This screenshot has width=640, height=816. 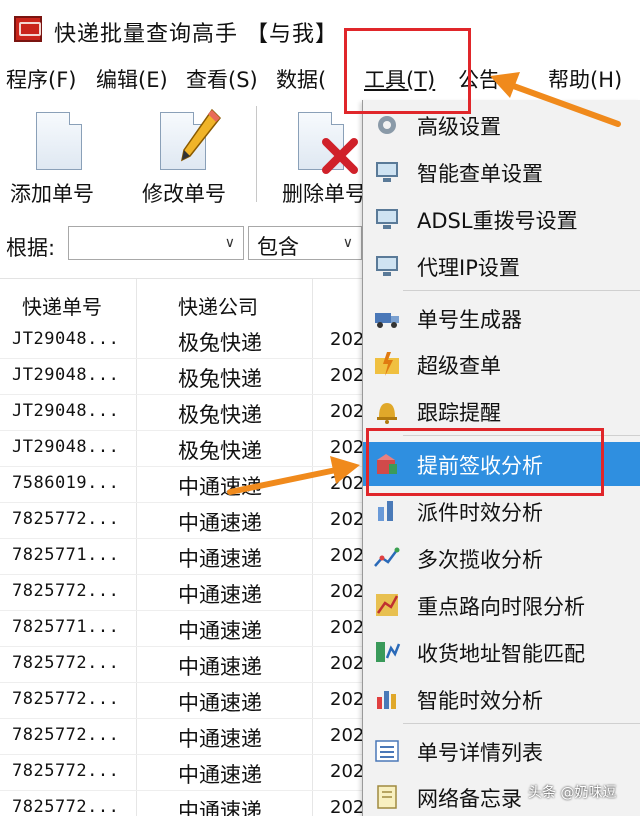 I want to click on delete-number-button: 删除单号, so click(x=323, y=158).